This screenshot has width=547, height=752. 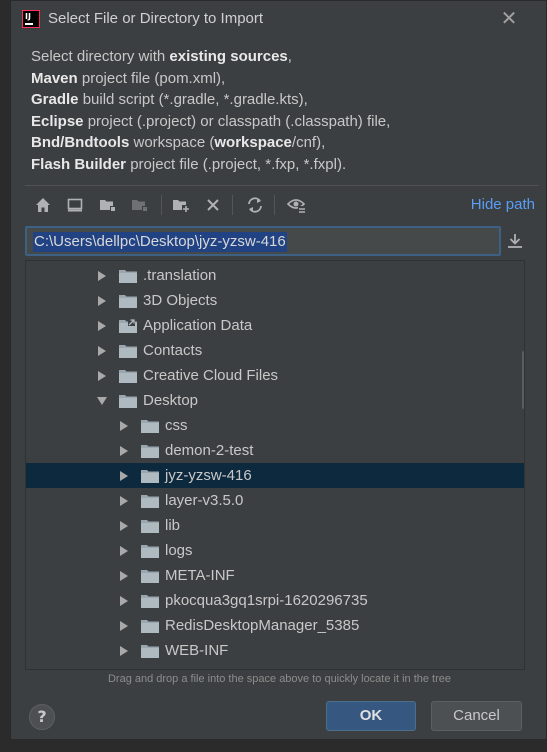 I want to click on tree-item-label: demon-2-test, so click(x=209, y=450).